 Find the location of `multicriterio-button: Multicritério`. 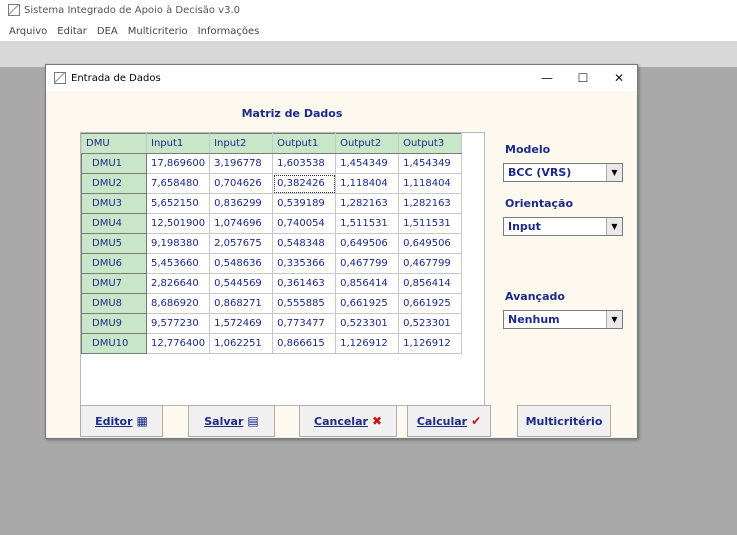

multicriterio-button: Multicritério is located at coordinates (564, 421).